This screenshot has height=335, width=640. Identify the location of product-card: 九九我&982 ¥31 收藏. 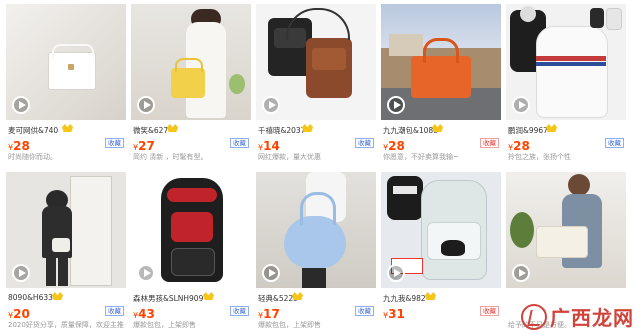
(441, 253).